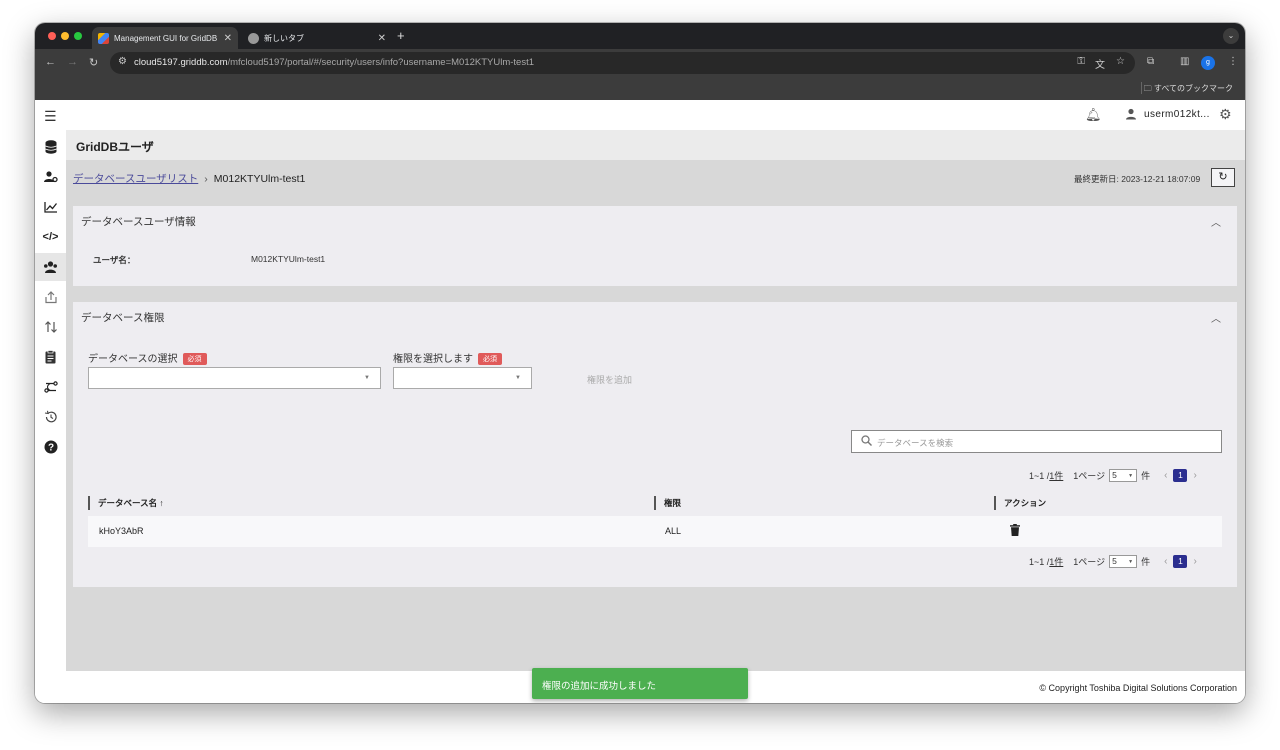  What do you see at coordinates (609, 379) in the screenshot?
I see `add-permission-button: 権限を追加` at bounding box center [609, 379].